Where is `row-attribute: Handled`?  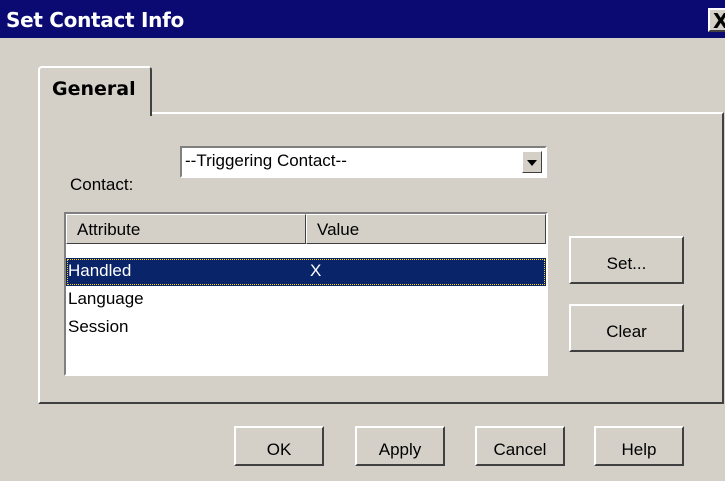
row-attribute: Handled is located at coordinates (100, 270).